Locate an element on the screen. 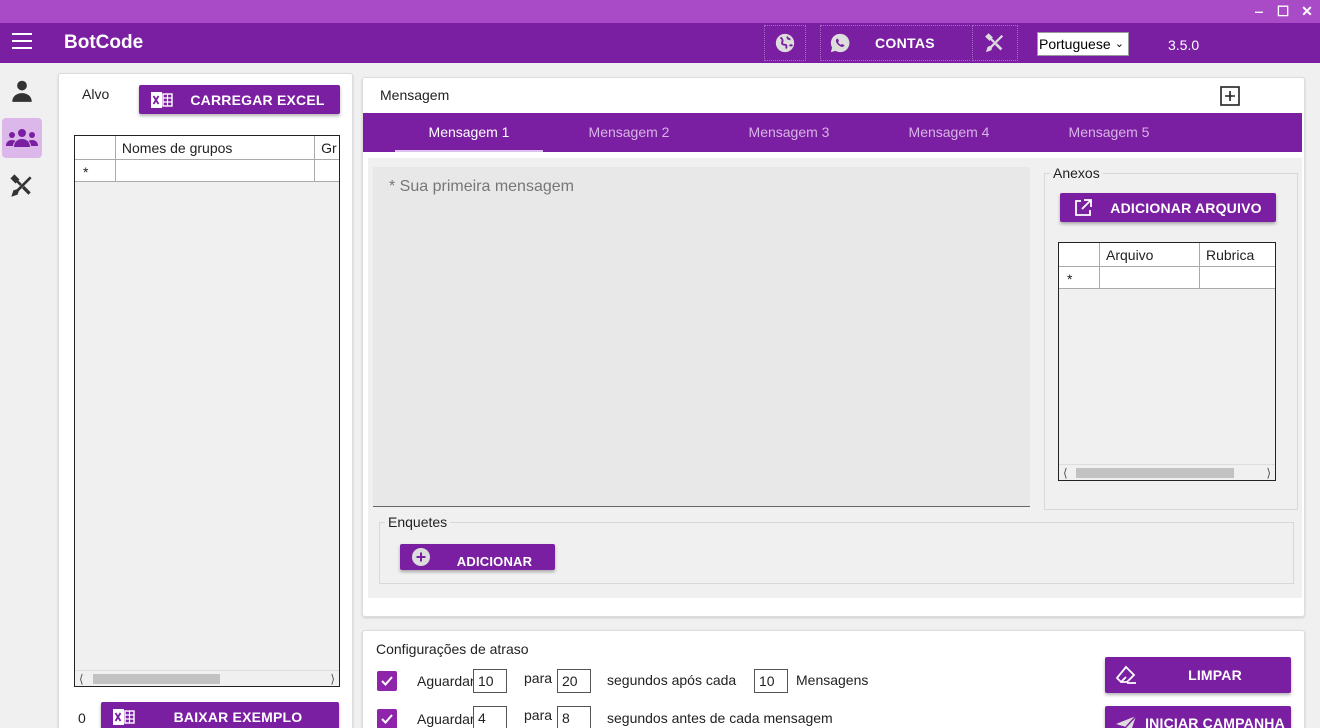  add-file-button: ADICIONAR ARQUIVO is located at coordinates (1168, 207).